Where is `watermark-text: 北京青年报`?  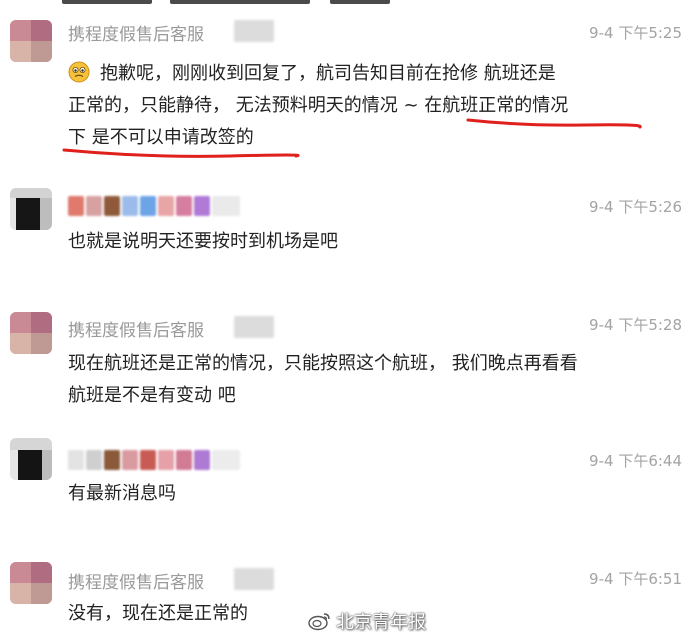 watermark-text: 北京青年报 is located at coordinates (381, 622).